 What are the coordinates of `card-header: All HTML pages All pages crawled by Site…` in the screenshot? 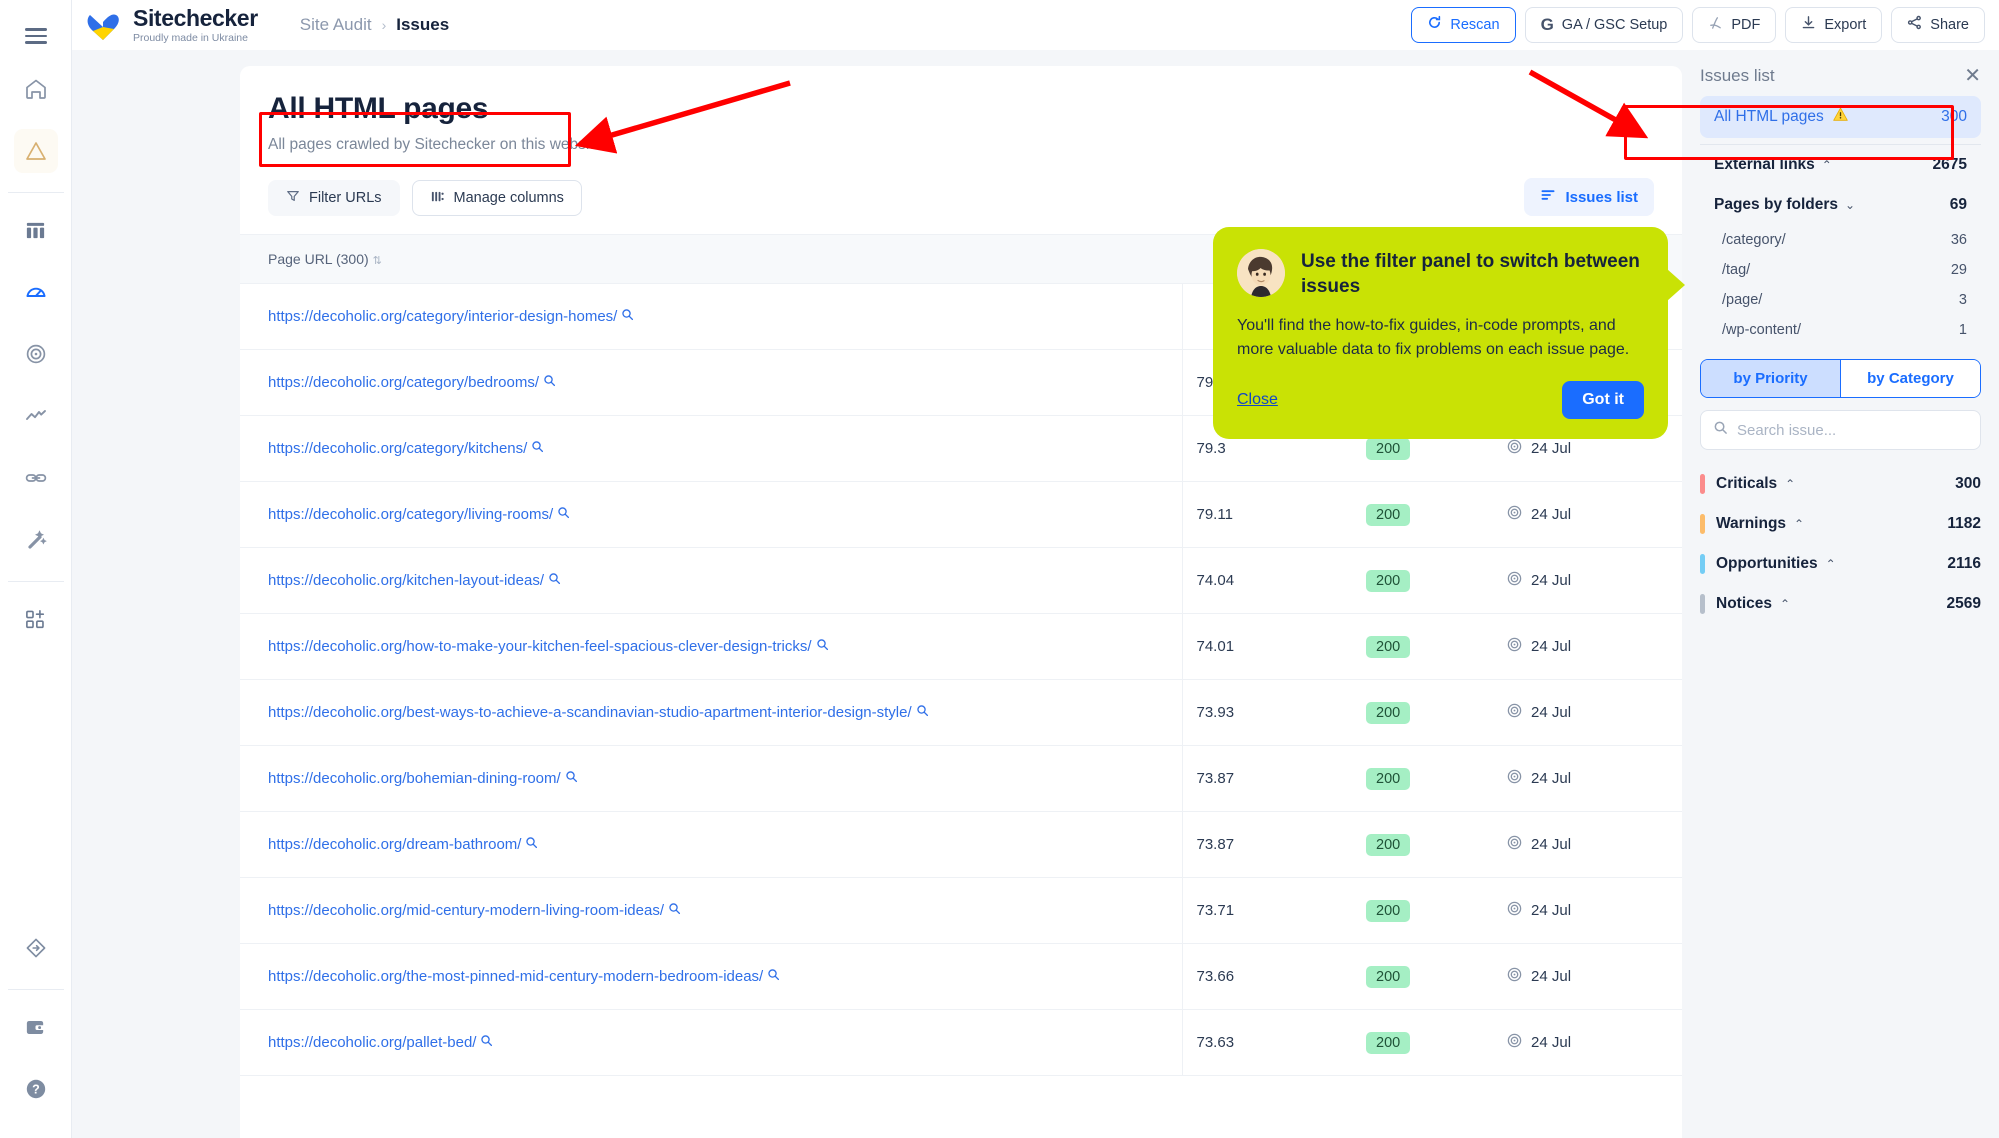 It's located at (961, 110).